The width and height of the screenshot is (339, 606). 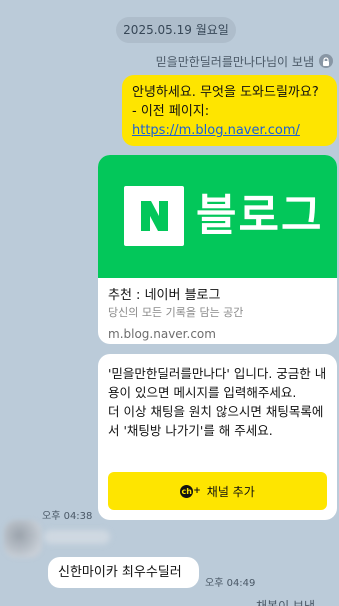 I want to click on link-preview-title: 추천 : 네이버 블로그, so click(x=164, y=295).